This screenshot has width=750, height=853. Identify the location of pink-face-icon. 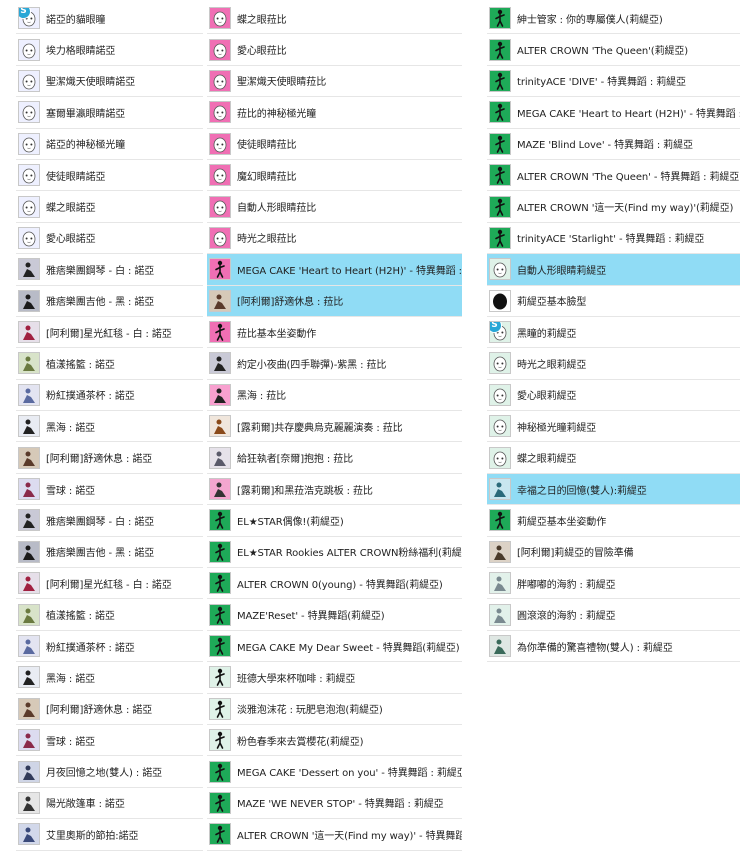
(220, 80).